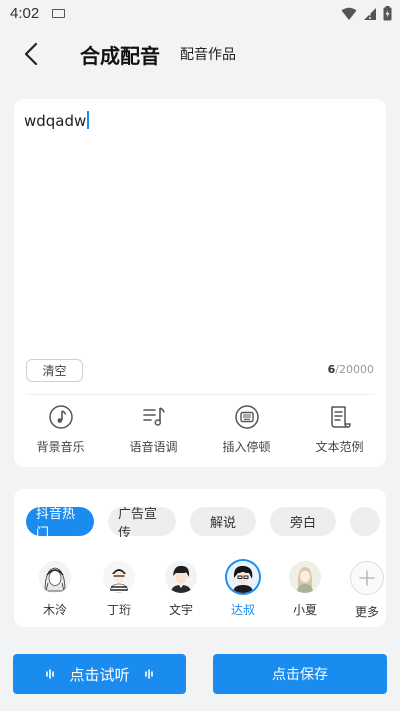 This screenshot has height=711, width=400. What do you see at coordinates (387, 13) in the screenshot?
I see `battery-icon` at bounding box center [387, 13].